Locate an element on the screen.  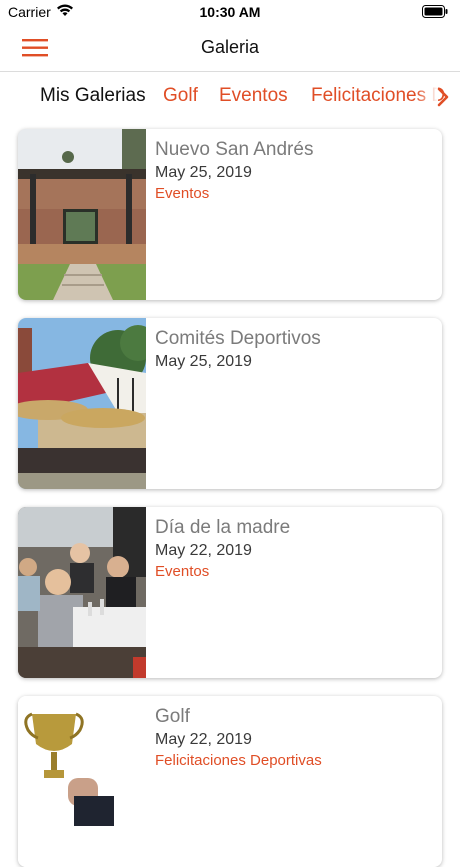
clock: 10:30 AM is located at coordinates (230, 12).